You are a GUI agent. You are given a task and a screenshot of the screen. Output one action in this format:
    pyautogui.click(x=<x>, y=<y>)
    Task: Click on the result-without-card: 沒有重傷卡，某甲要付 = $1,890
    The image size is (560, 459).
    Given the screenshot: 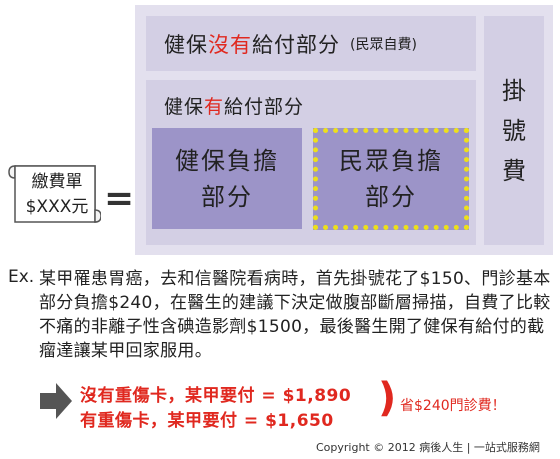 What is the action you would take?
    pyautogui.click(x=216, y=396)
    